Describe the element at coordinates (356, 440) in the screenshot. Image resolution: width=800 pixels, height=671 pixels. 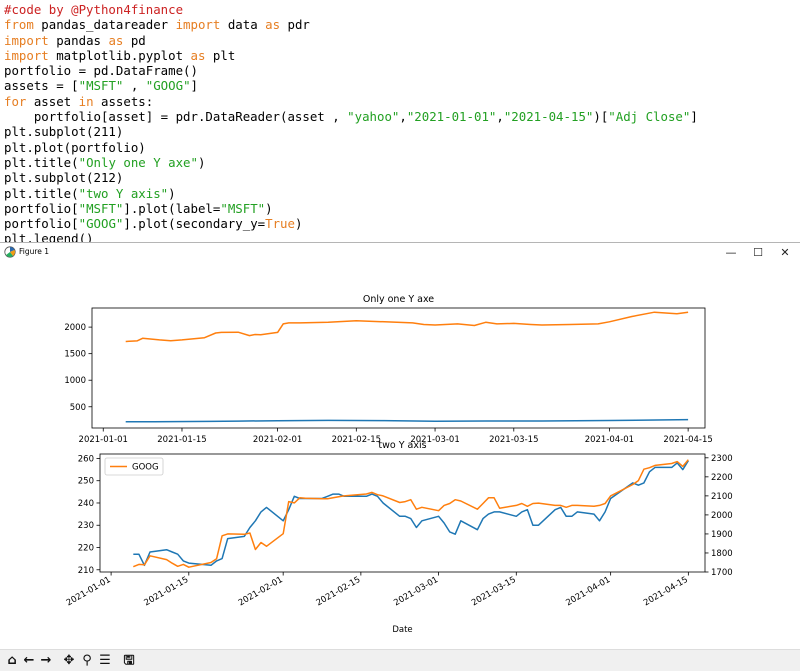
I see `x-tick-label: 2021-02-15` at that location.